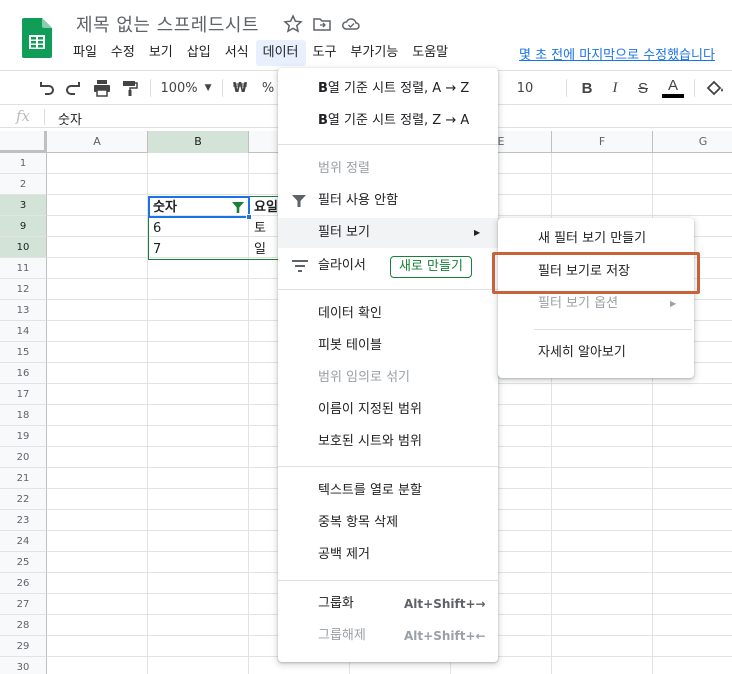 The image size is (732, 674). I want to click on menu-bar: 파일 수정 보기 삽입 서식 데이터 도구 부가기능 도움말, so click(260, 53).